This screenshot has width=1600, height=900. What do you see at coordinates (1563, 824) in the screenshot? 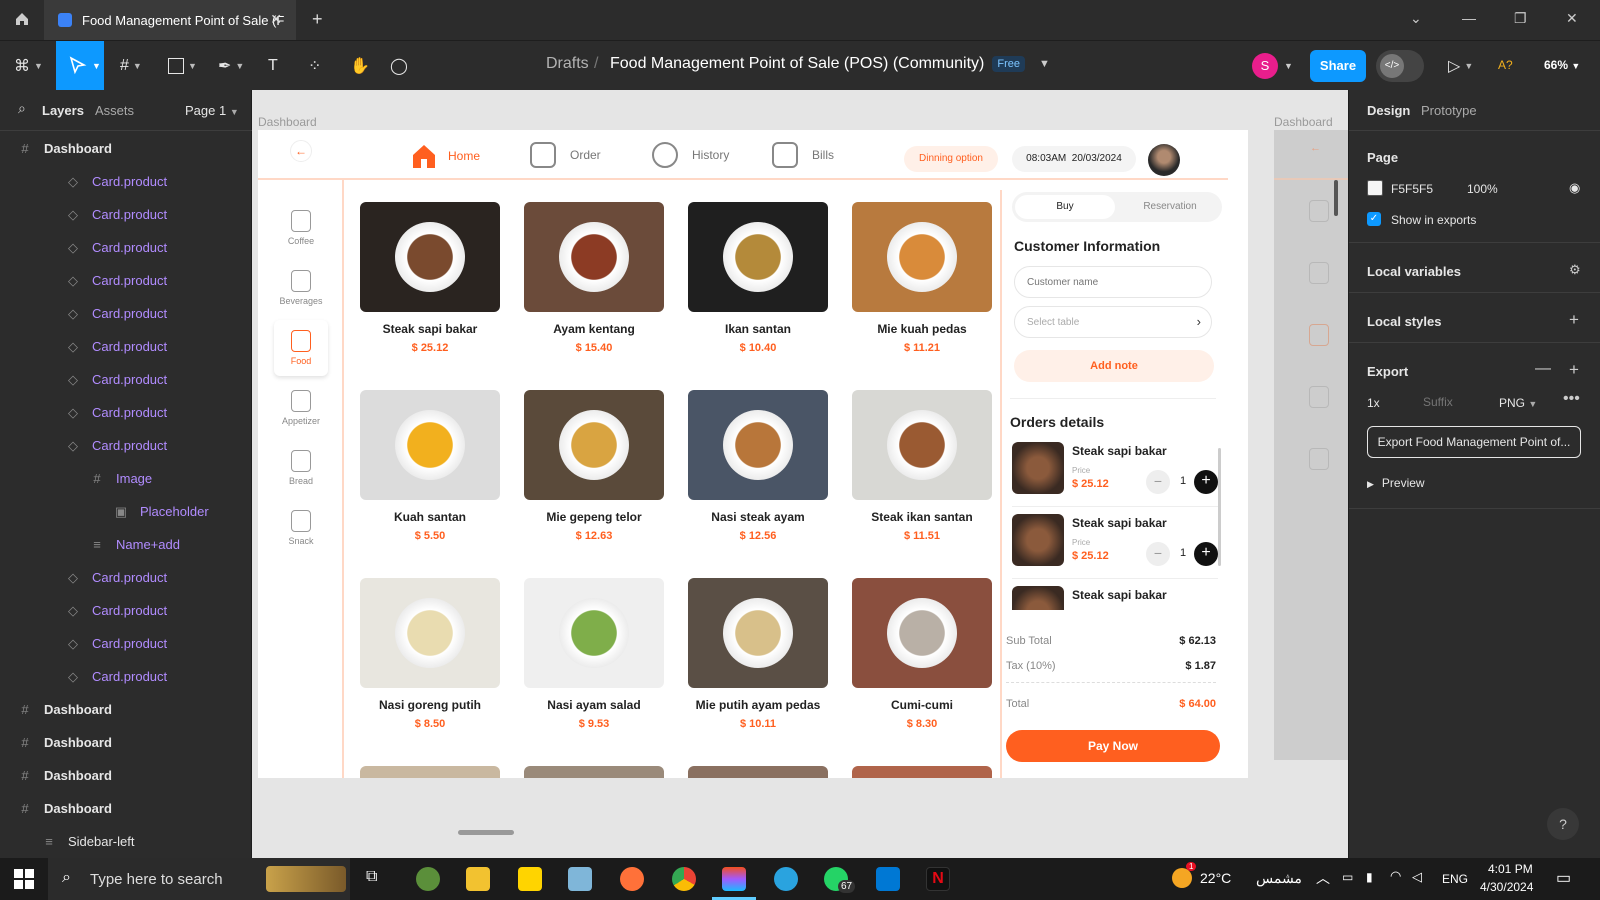
I see `help-button: ?` at bounding box center [1563, 824].